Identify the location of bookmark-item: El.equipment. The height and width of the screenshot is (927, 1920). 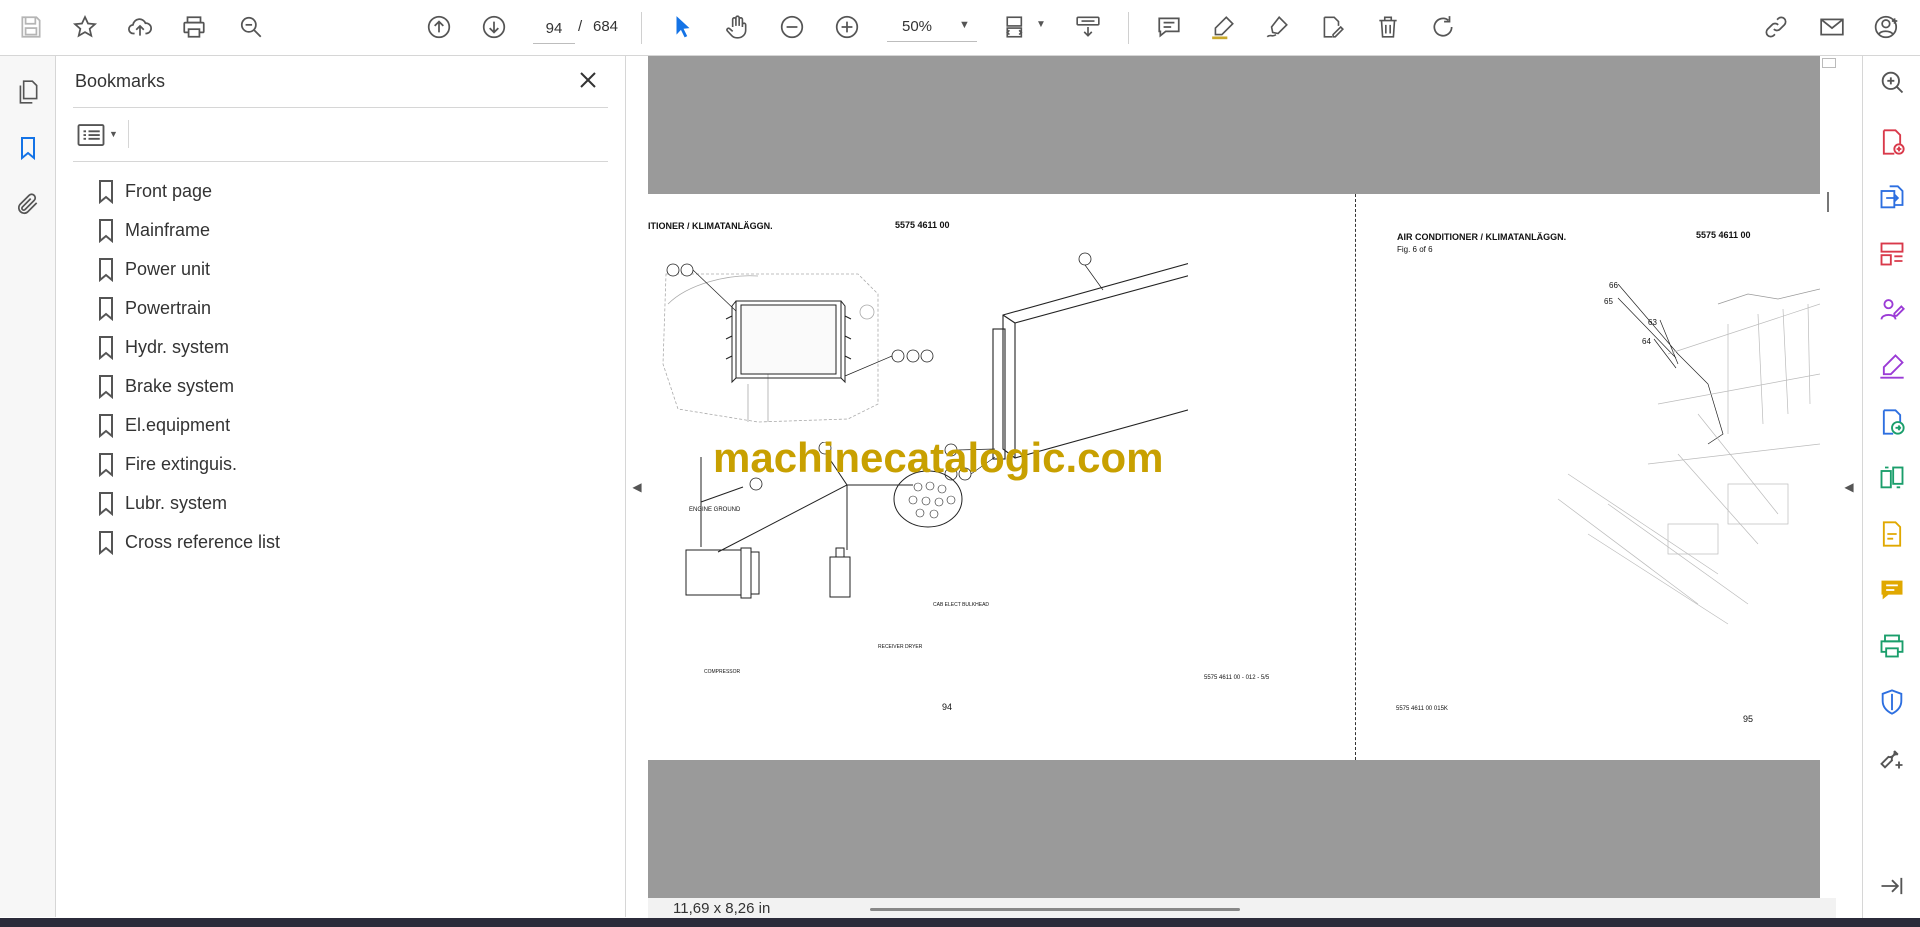
(334, 427).